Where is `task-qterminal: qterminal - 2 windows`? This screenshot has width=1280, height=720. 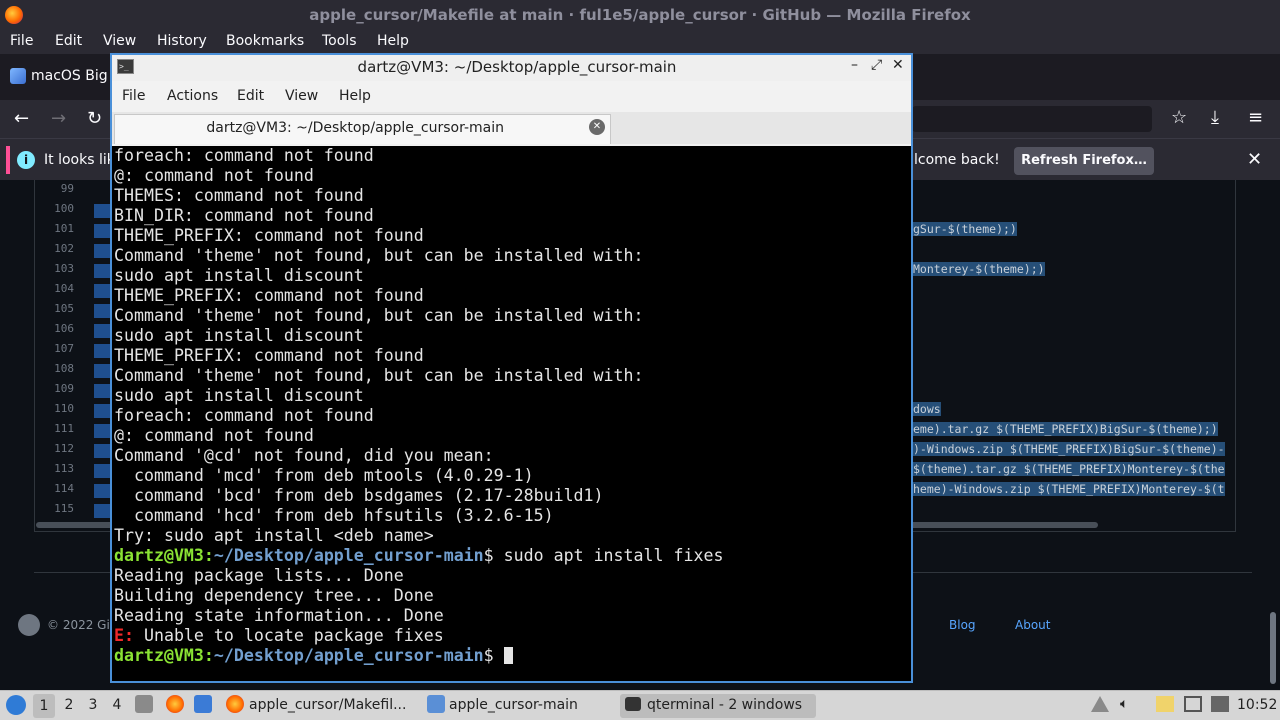 task-qterminal: qterminal - 2 windows is located at coordinates (718, 706).